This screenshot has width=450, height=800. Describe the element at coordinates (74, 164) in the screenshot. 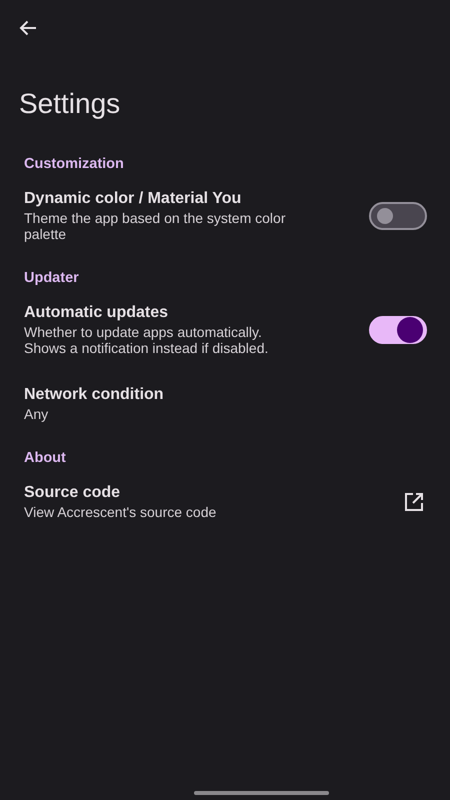

I see `section-header: Customization` at that location.